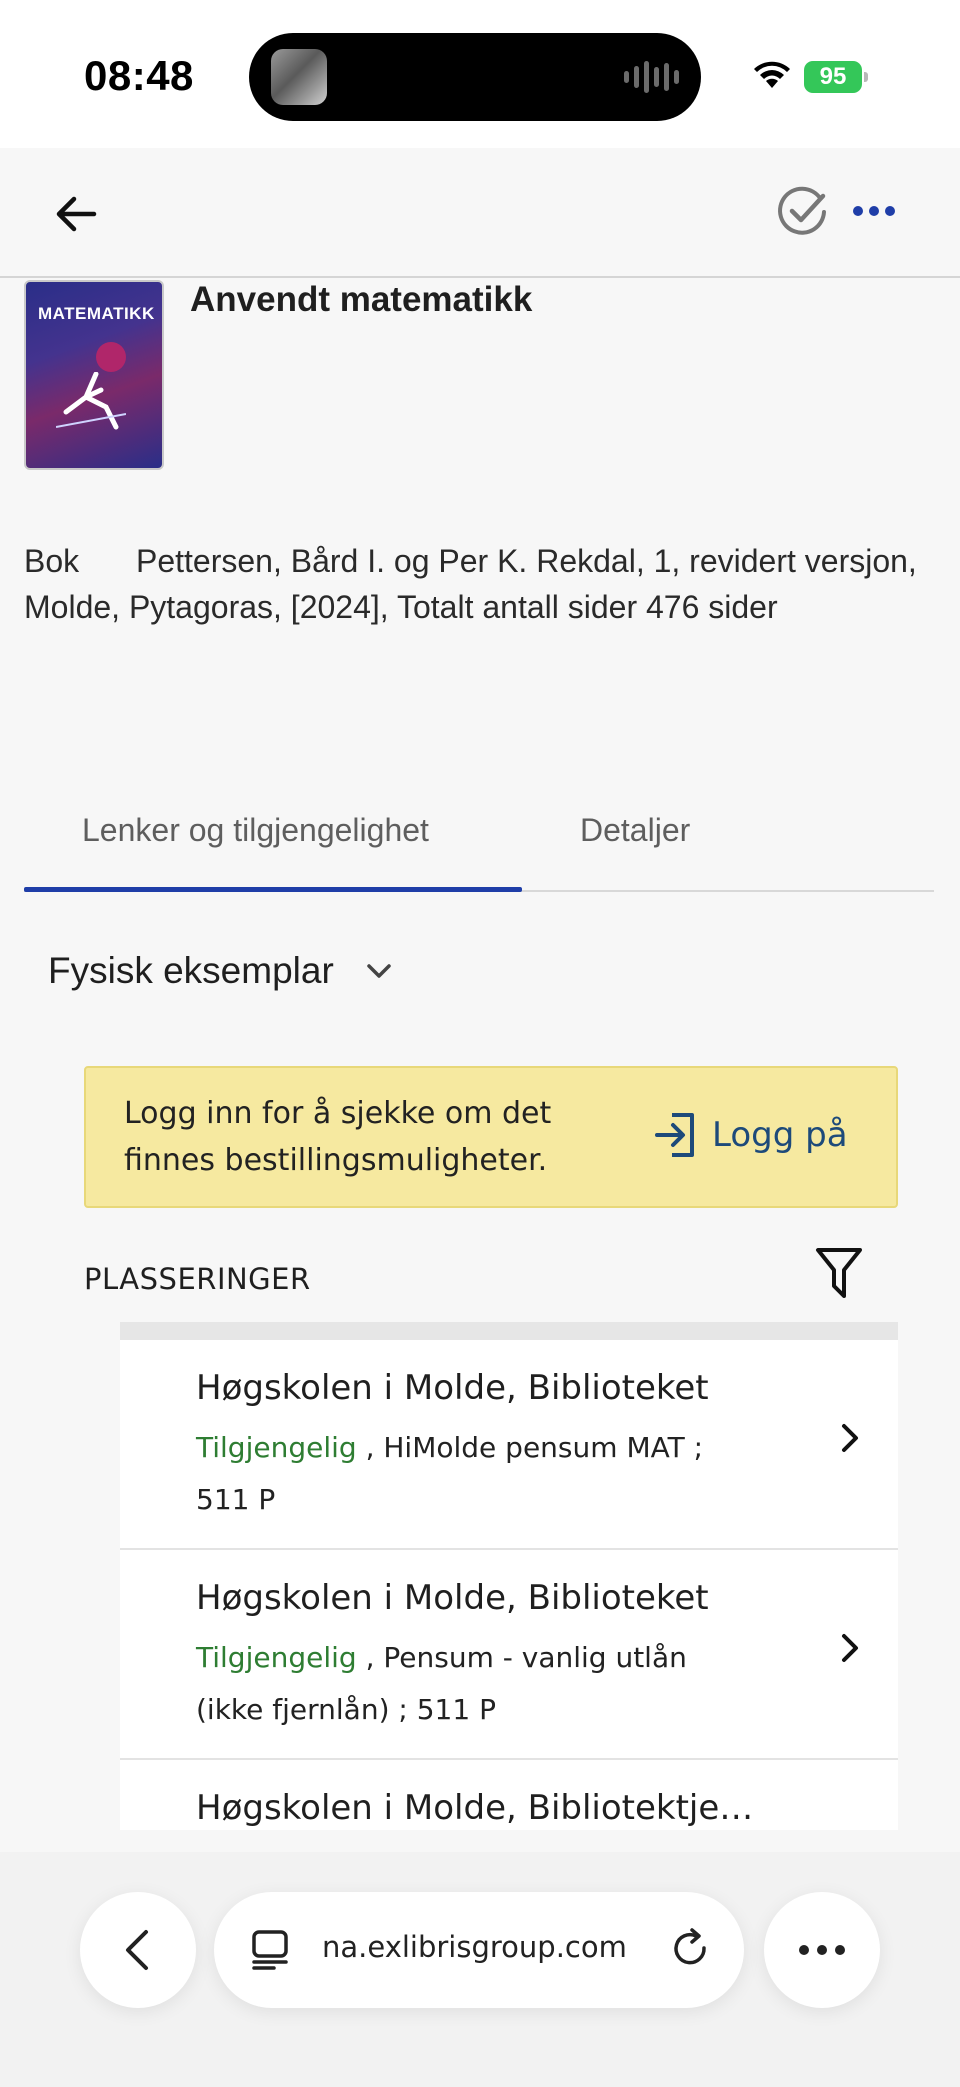 The image size is (960, 2087). I want to click on cover-ball-graphic, so click(111, 357).